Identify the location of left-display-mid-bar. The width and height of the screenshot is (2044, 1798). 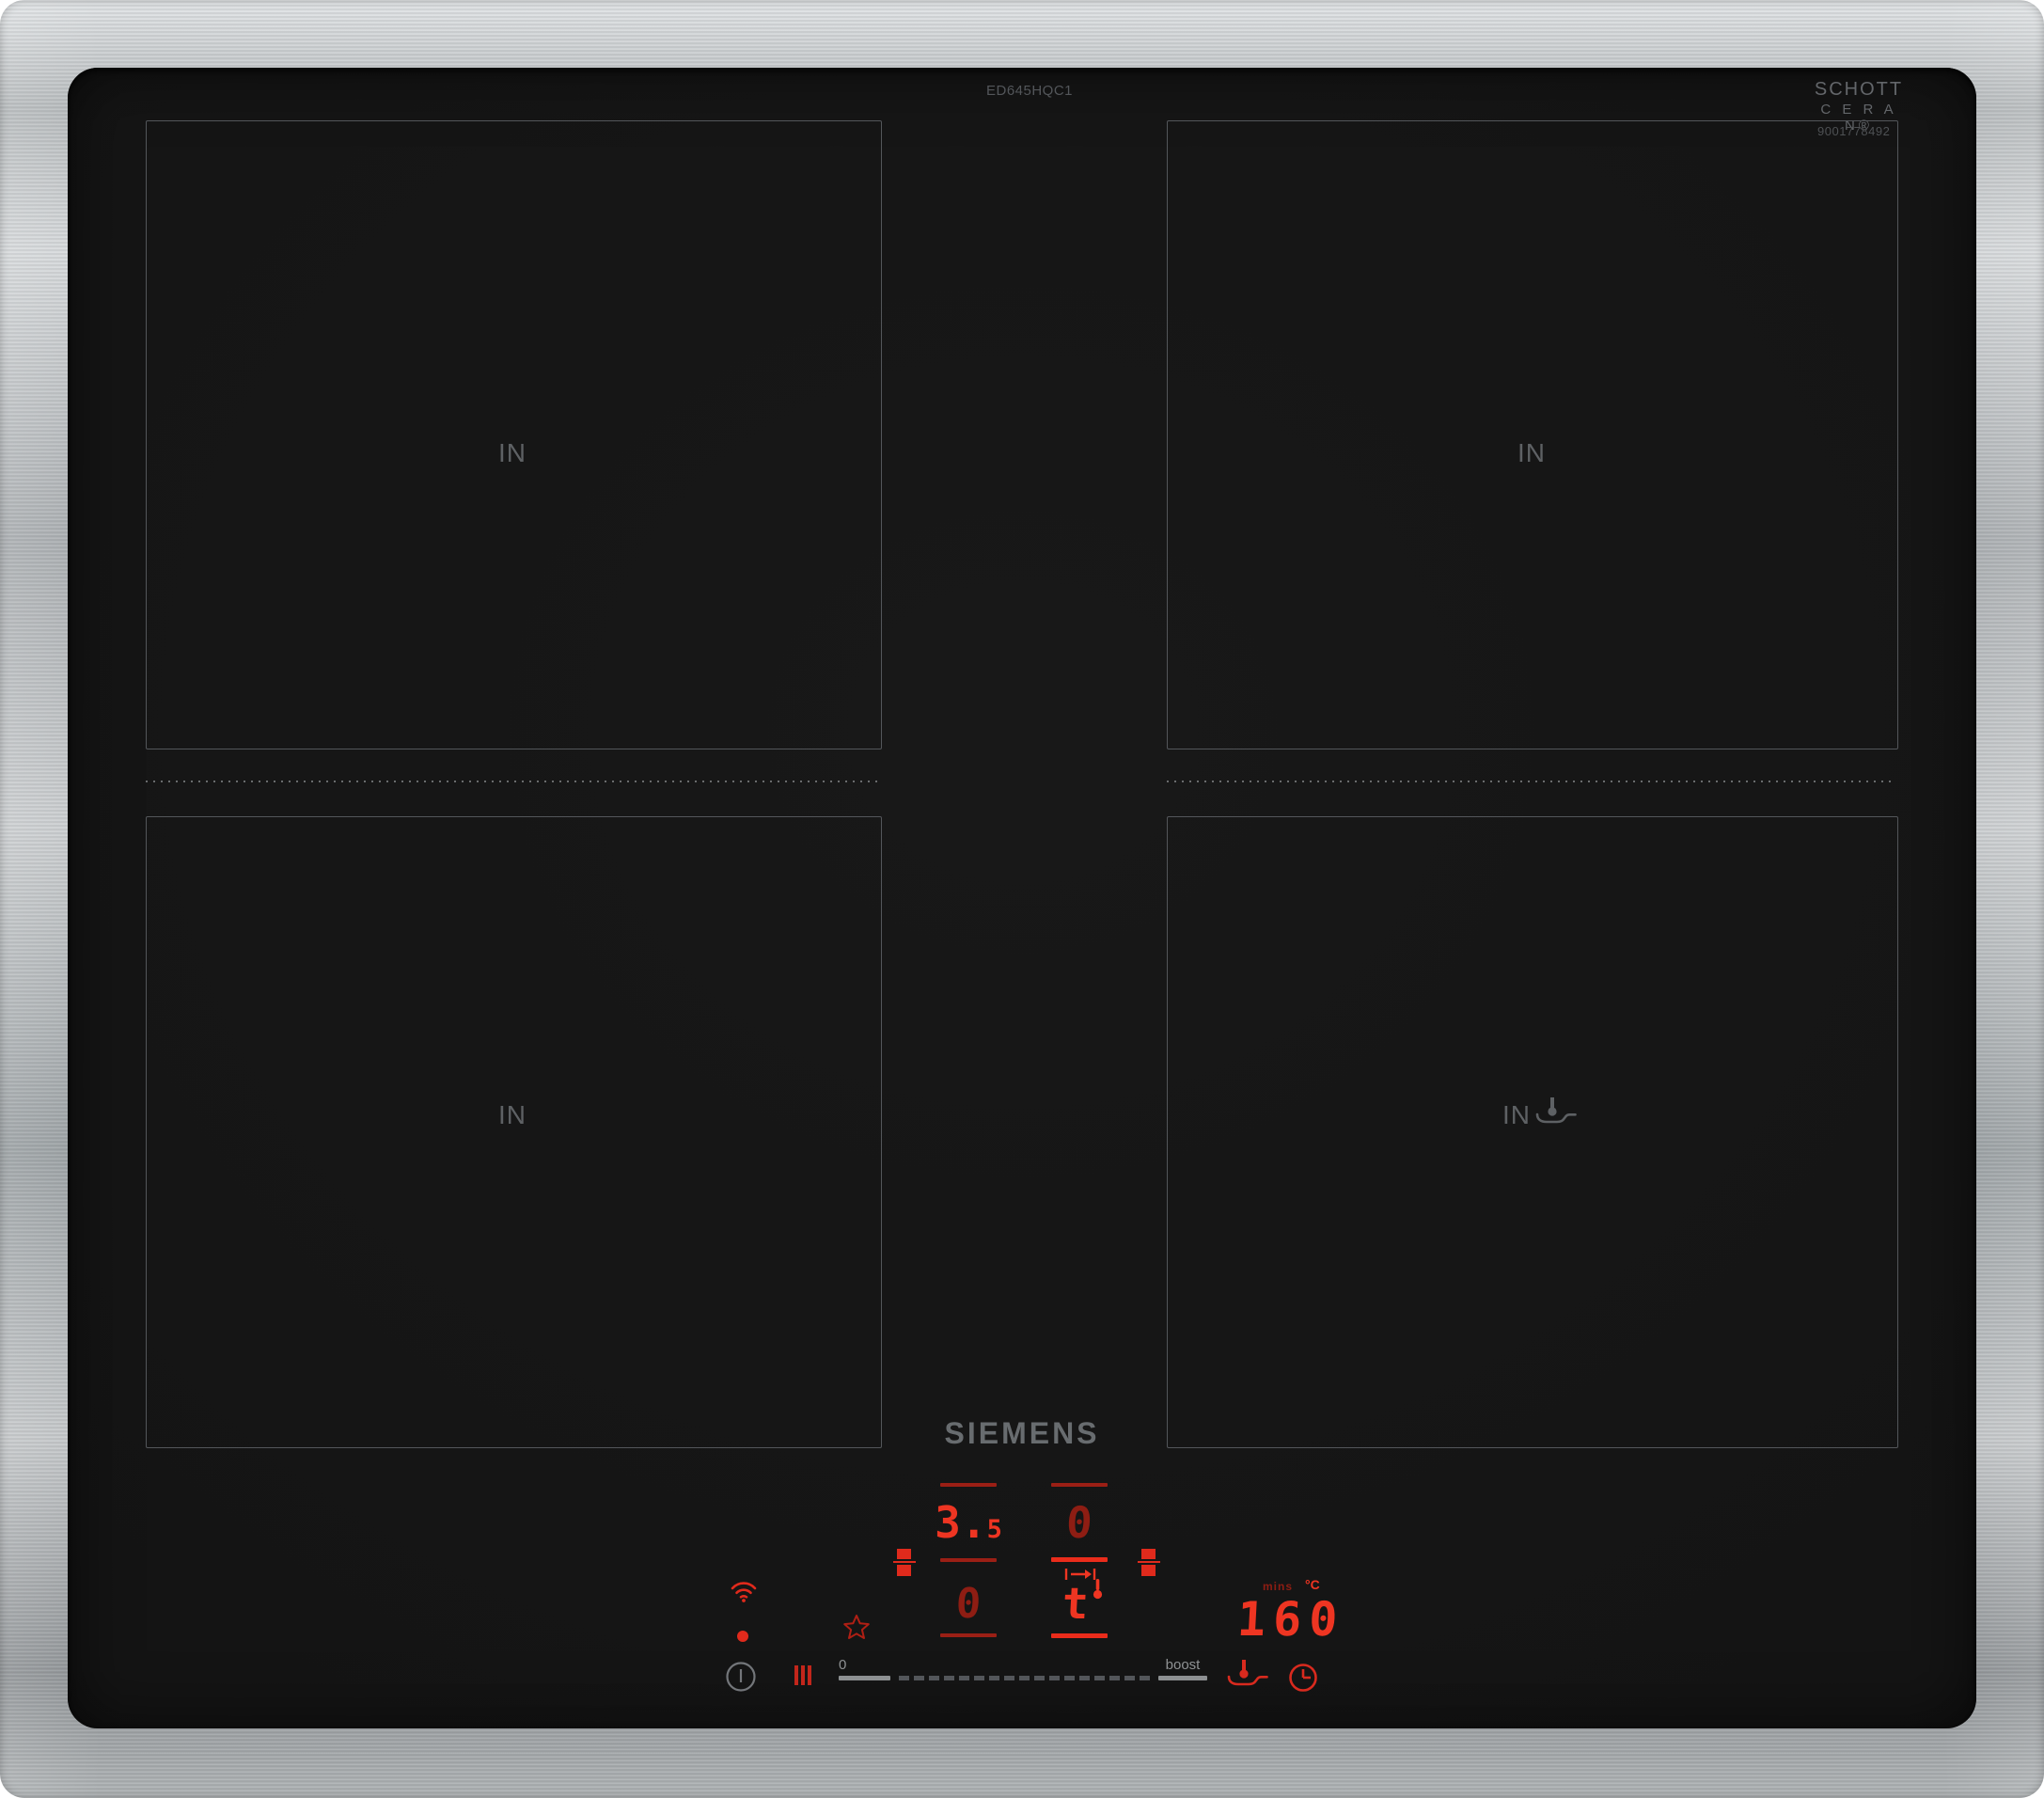
(968, 1560).